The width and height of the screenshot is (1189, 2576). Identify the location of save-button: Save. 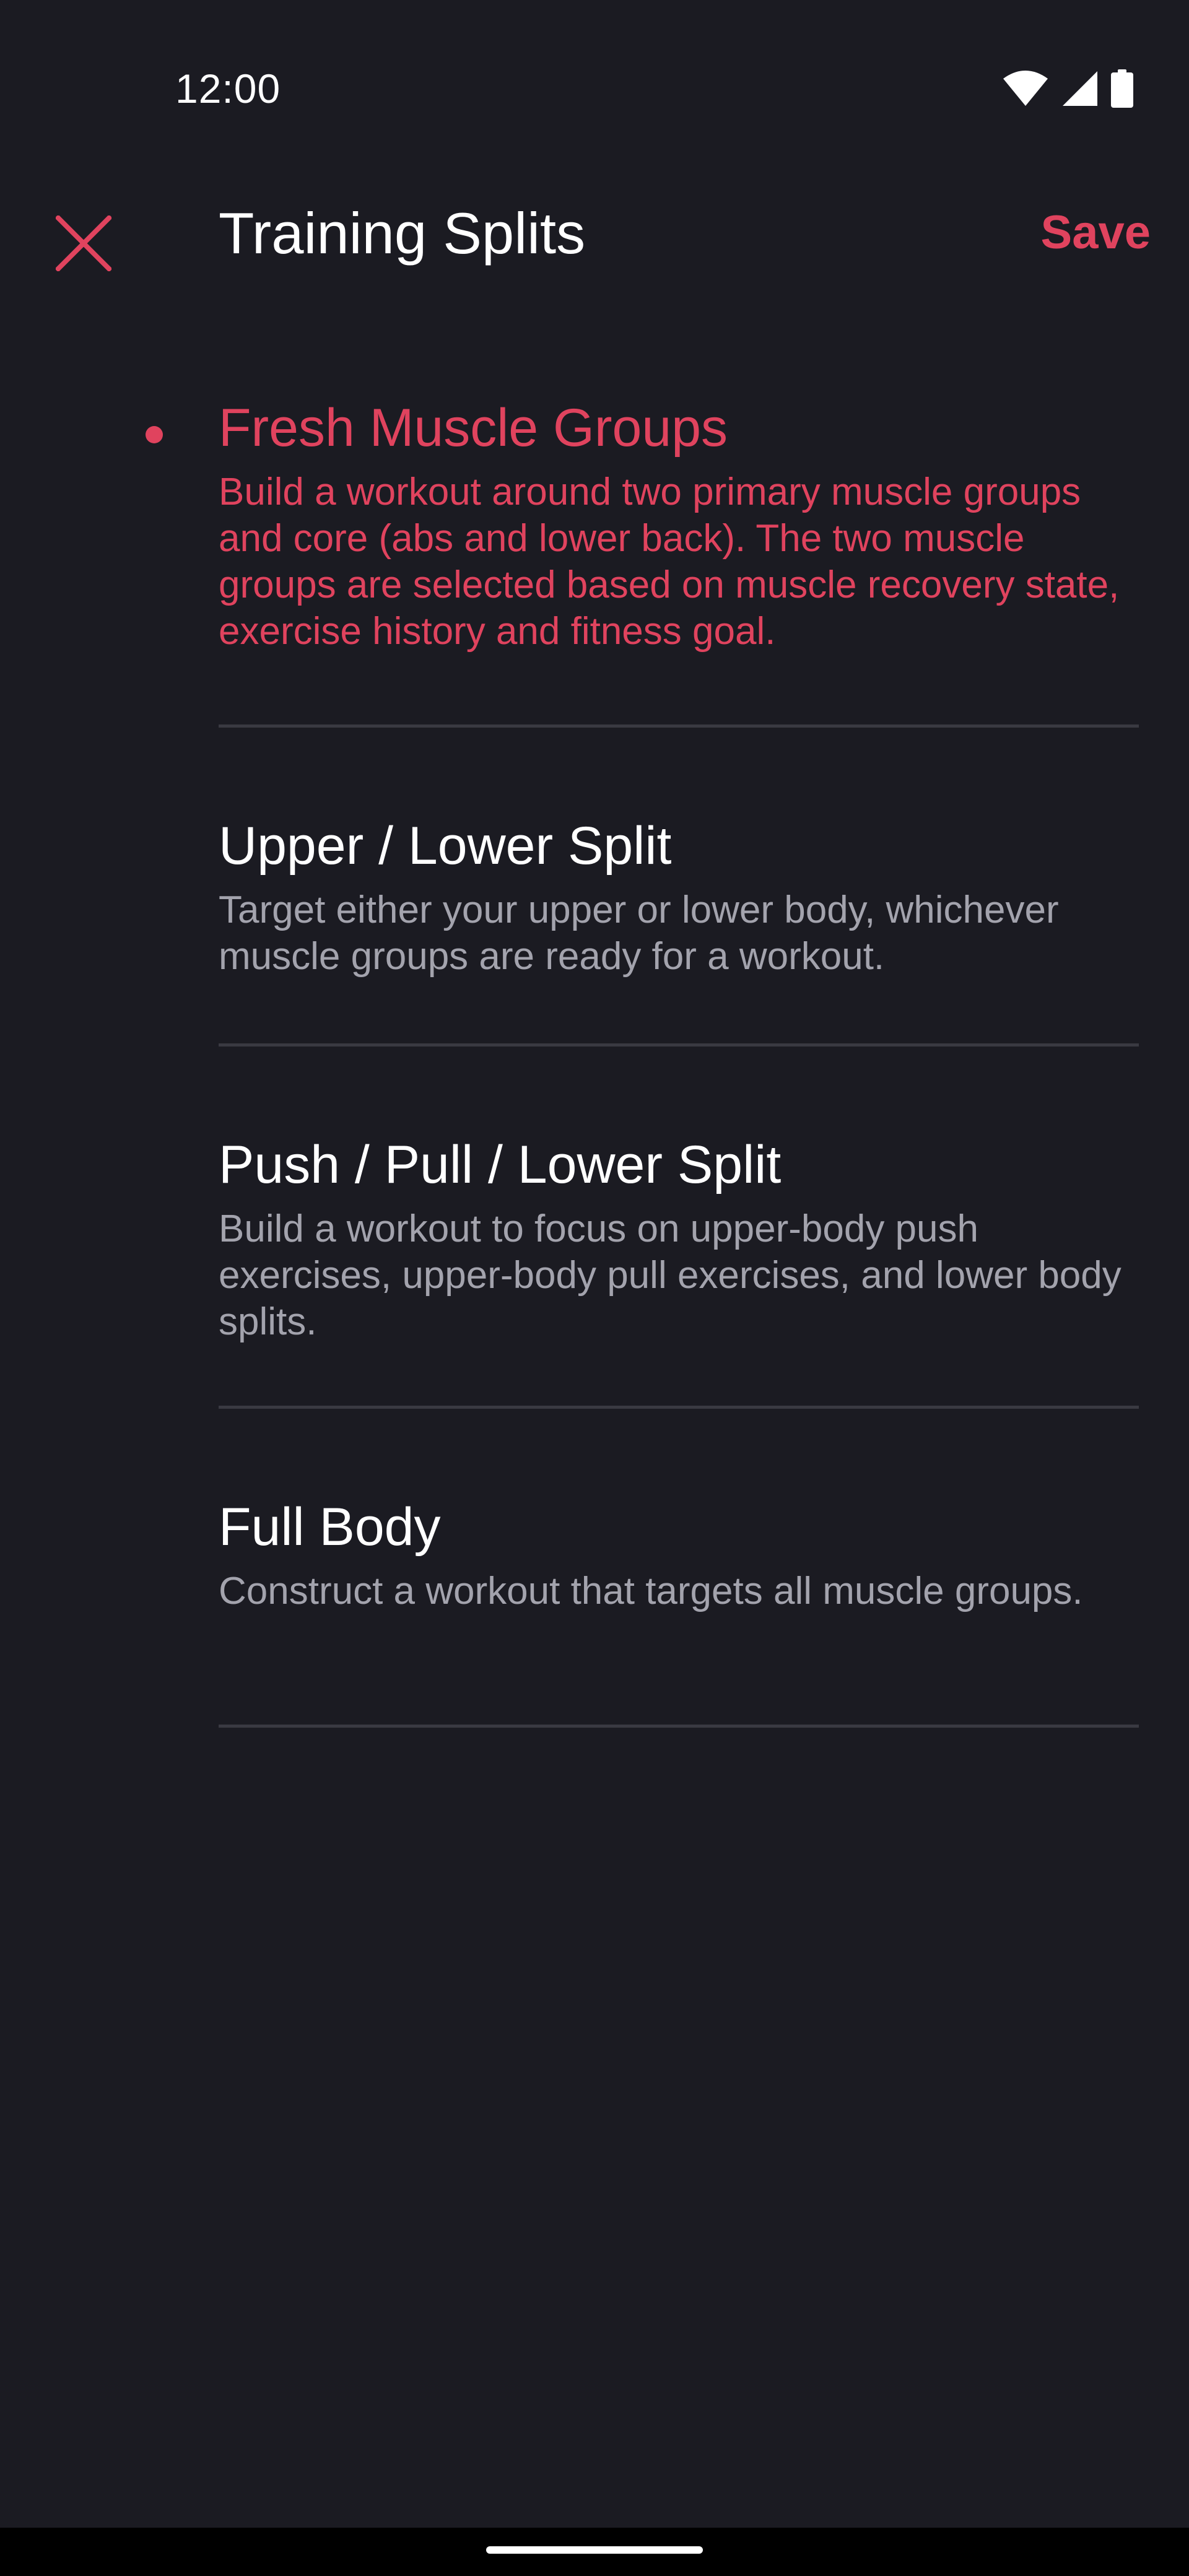
(1096, 232).